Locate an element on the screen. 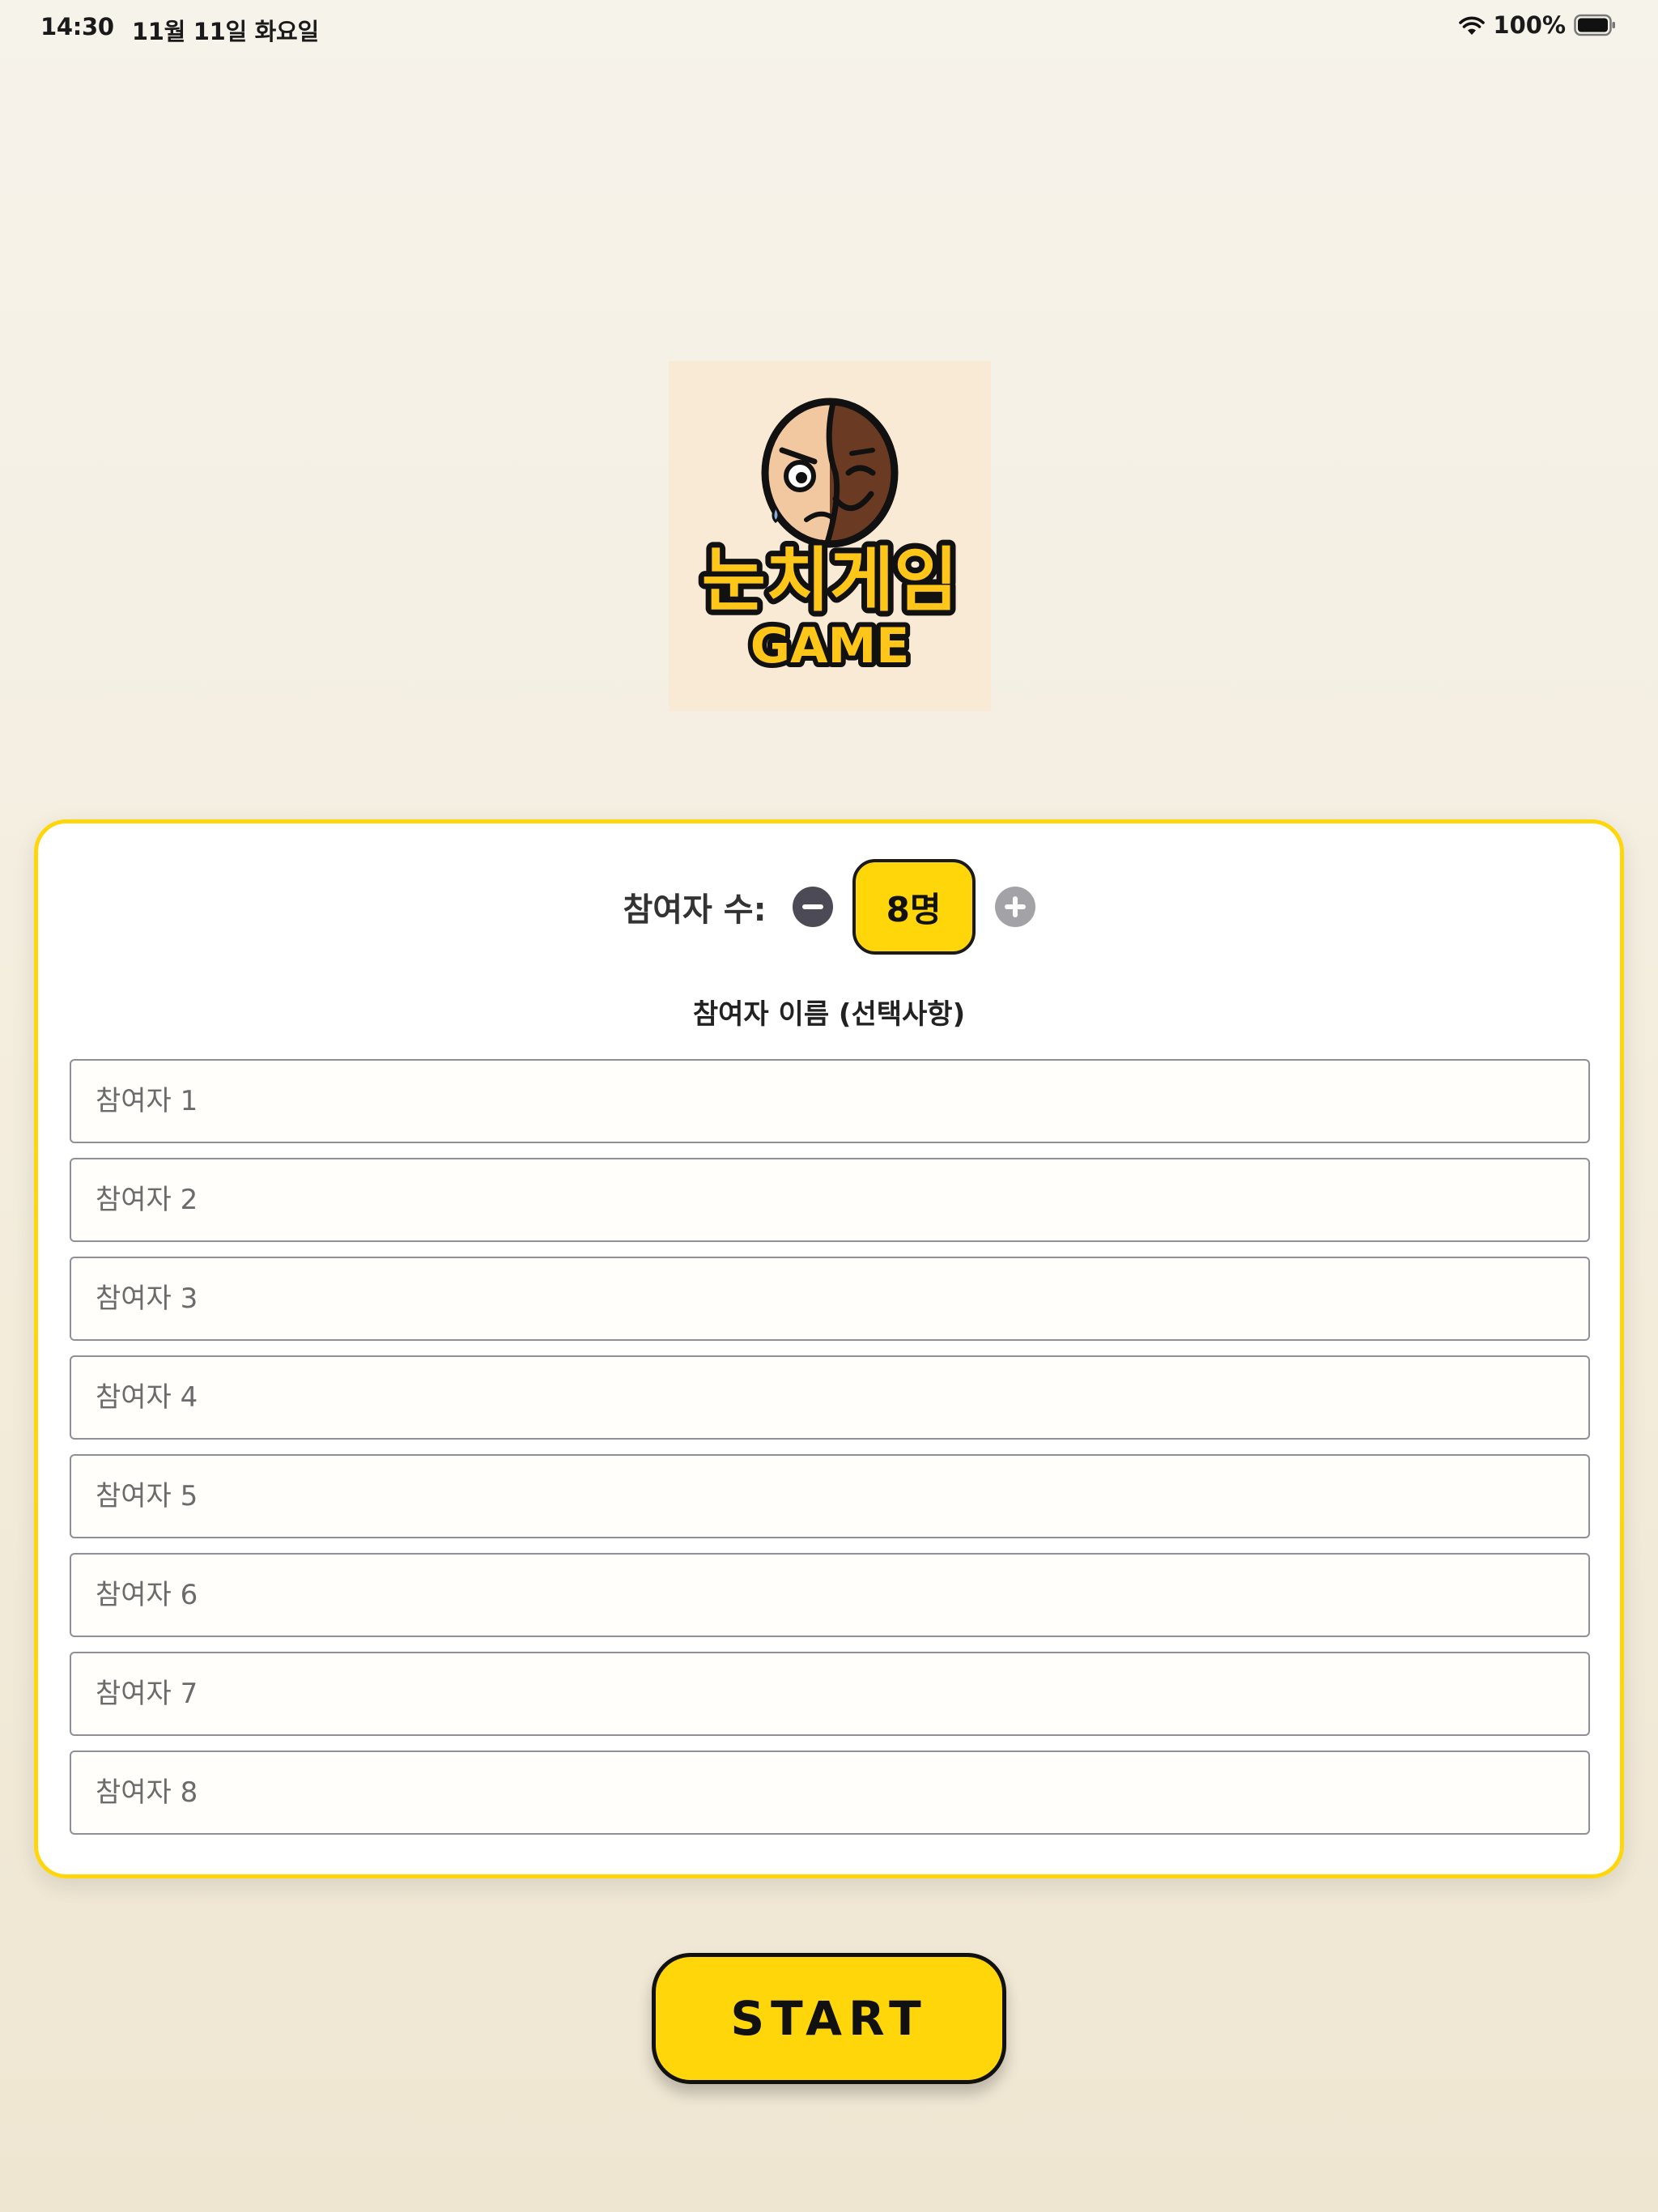 This screenshot has width=1658, height=2212. names-title: 참여자 이름 (선택사항) is located at coordinates (829, 1015).